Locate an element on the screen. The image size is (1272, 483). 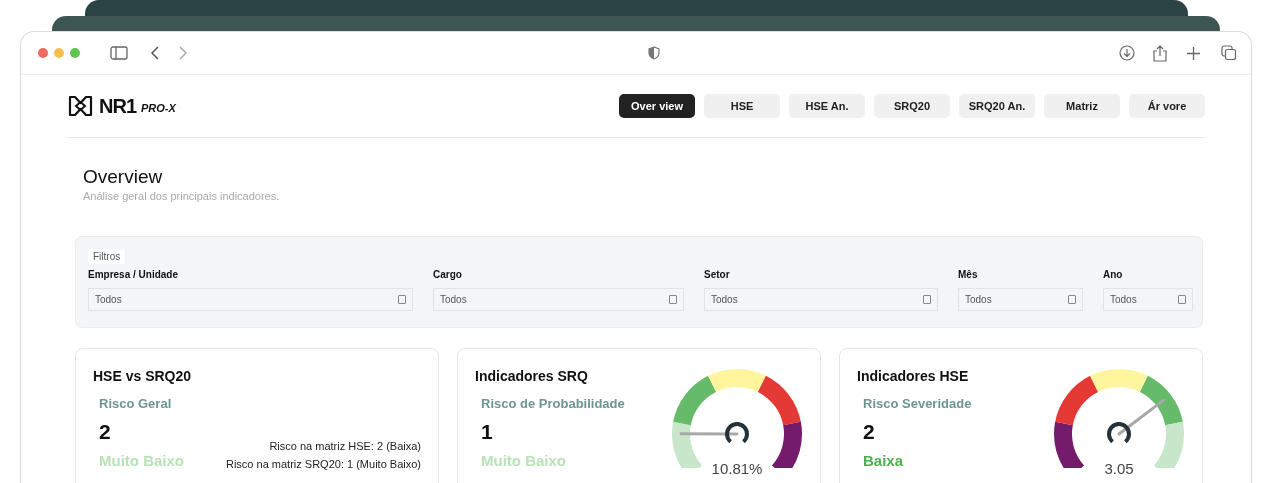
filter-label: Empresa / Unidade is located at coordinates (134, 274).